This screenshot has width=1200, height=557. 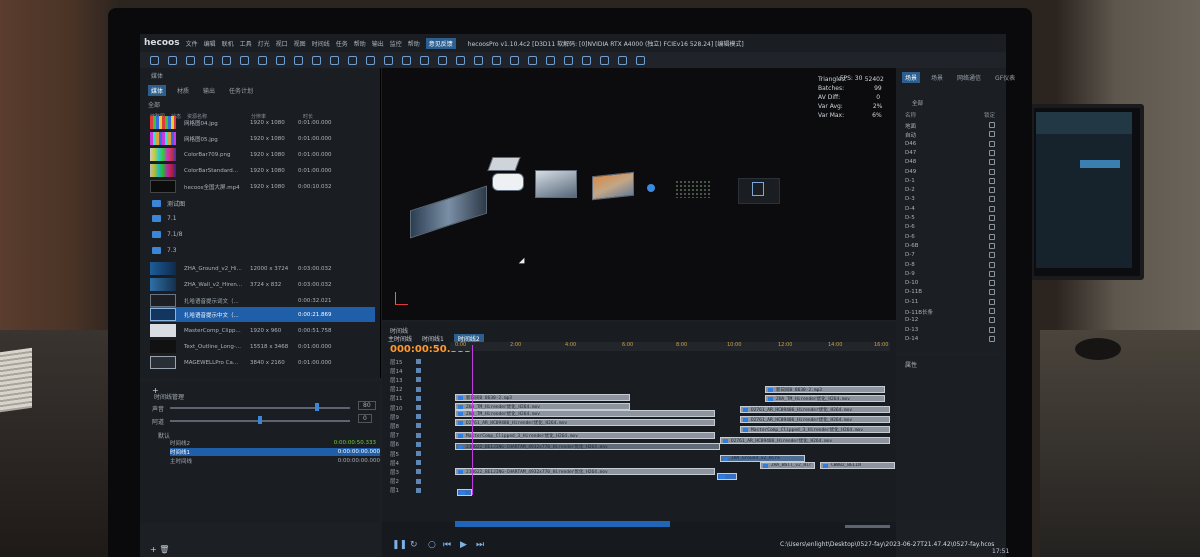 What do you see at coordinates (950, 208) in the screenshot?
I see `scene-item: D-4` at bounding box center [950, 208].